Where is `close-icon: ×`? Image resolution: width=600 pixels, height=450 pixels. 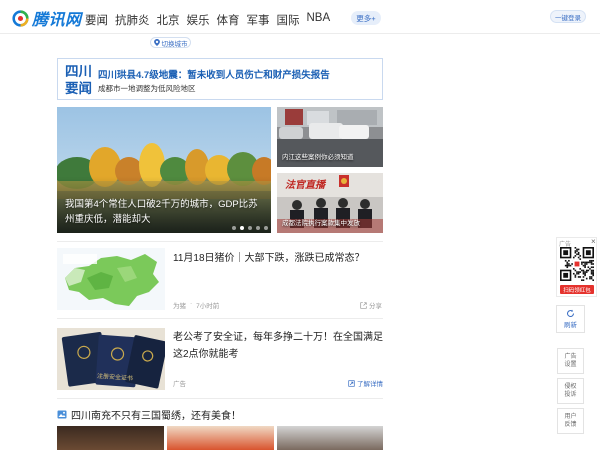
close-icon: × is located at coordinates (593, 241).